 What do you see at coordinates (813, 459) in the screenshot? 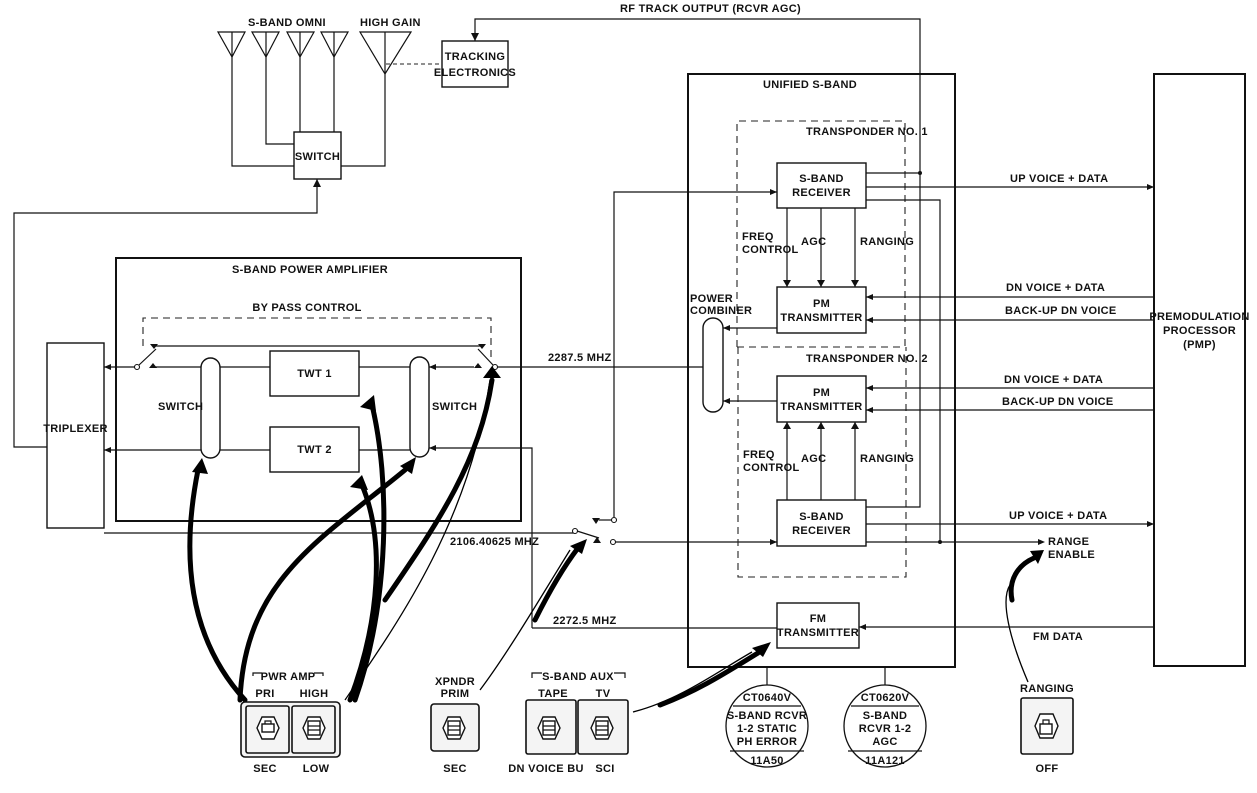
I see `t2-agc-label: AGC` at bounding box center [813, 459].